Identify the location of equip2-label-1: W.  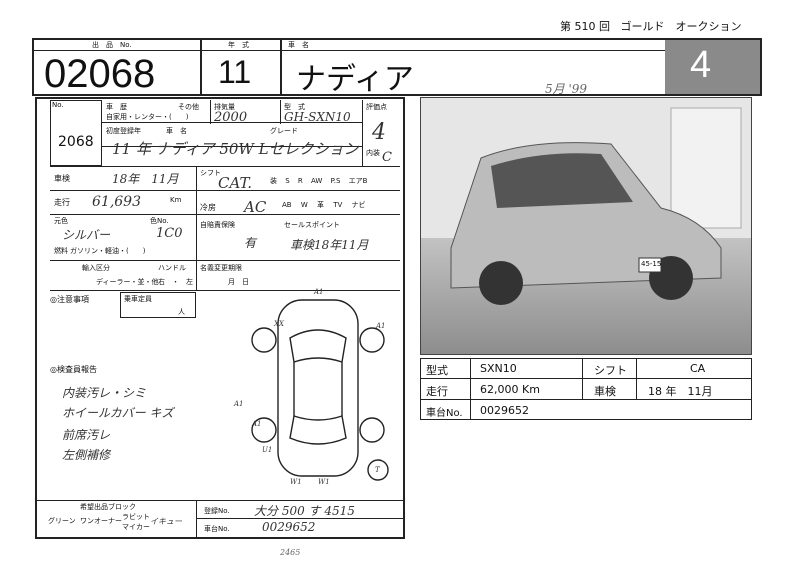
(304, 205).